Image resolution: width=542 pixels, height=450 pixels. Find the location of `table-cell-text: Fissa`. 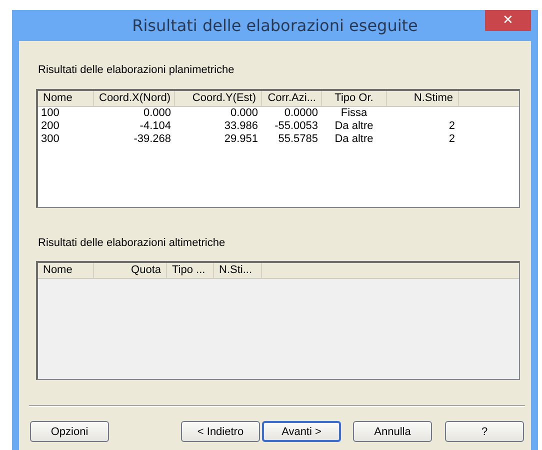

table-cell-text: Fissa is located at coordinates (354, 113).